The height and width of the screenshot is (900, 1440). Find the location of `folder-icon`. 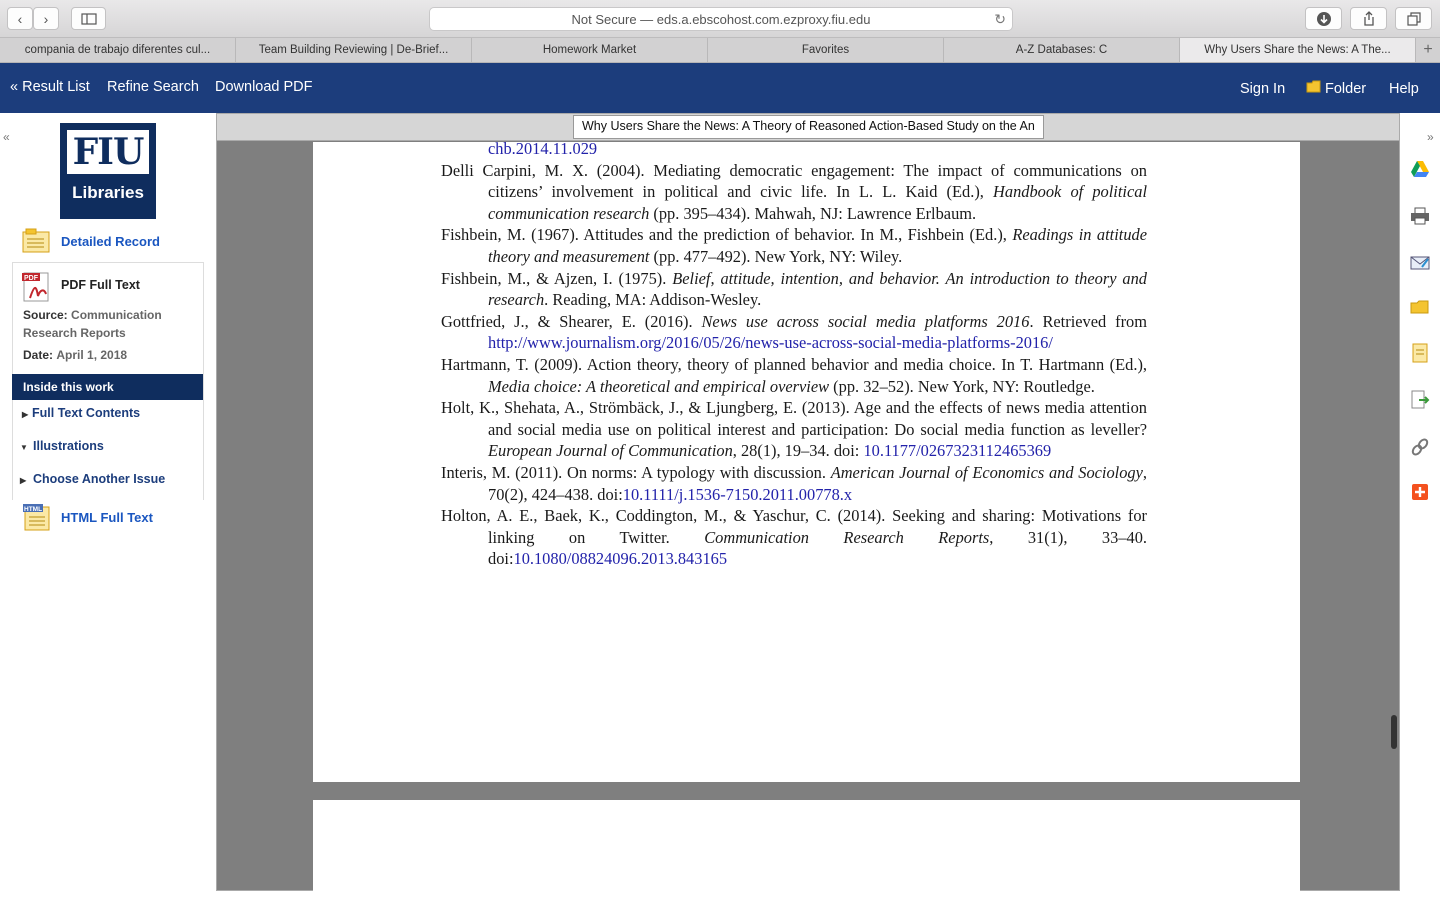

folder-icon is located at coordinates (1314, 88).